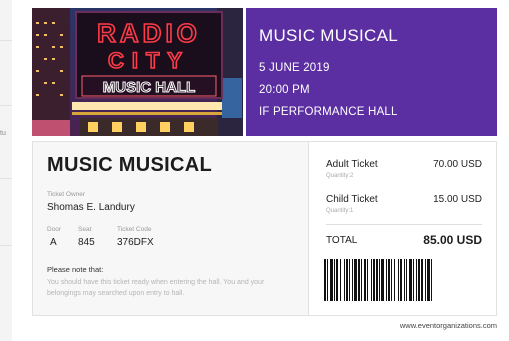  Describe the element at coordinates (284, 90) in the screenshot. I see `event-time: 20:00 PM` at that location.